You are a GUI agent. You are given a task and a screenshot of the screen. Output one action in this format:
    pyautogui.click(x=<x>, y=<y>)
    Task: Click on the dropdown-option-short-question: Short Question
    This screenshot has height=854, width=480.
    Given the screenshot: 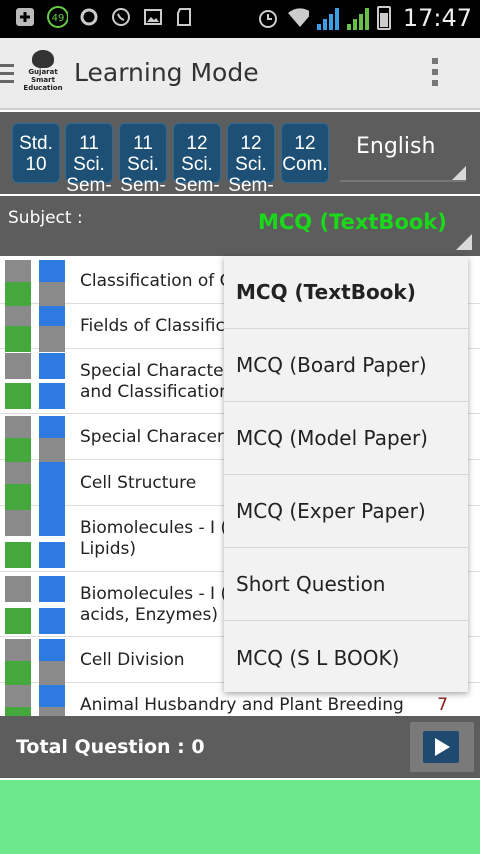 What is the action you would take?
    pyautogui.click(x=346, y=584)
    